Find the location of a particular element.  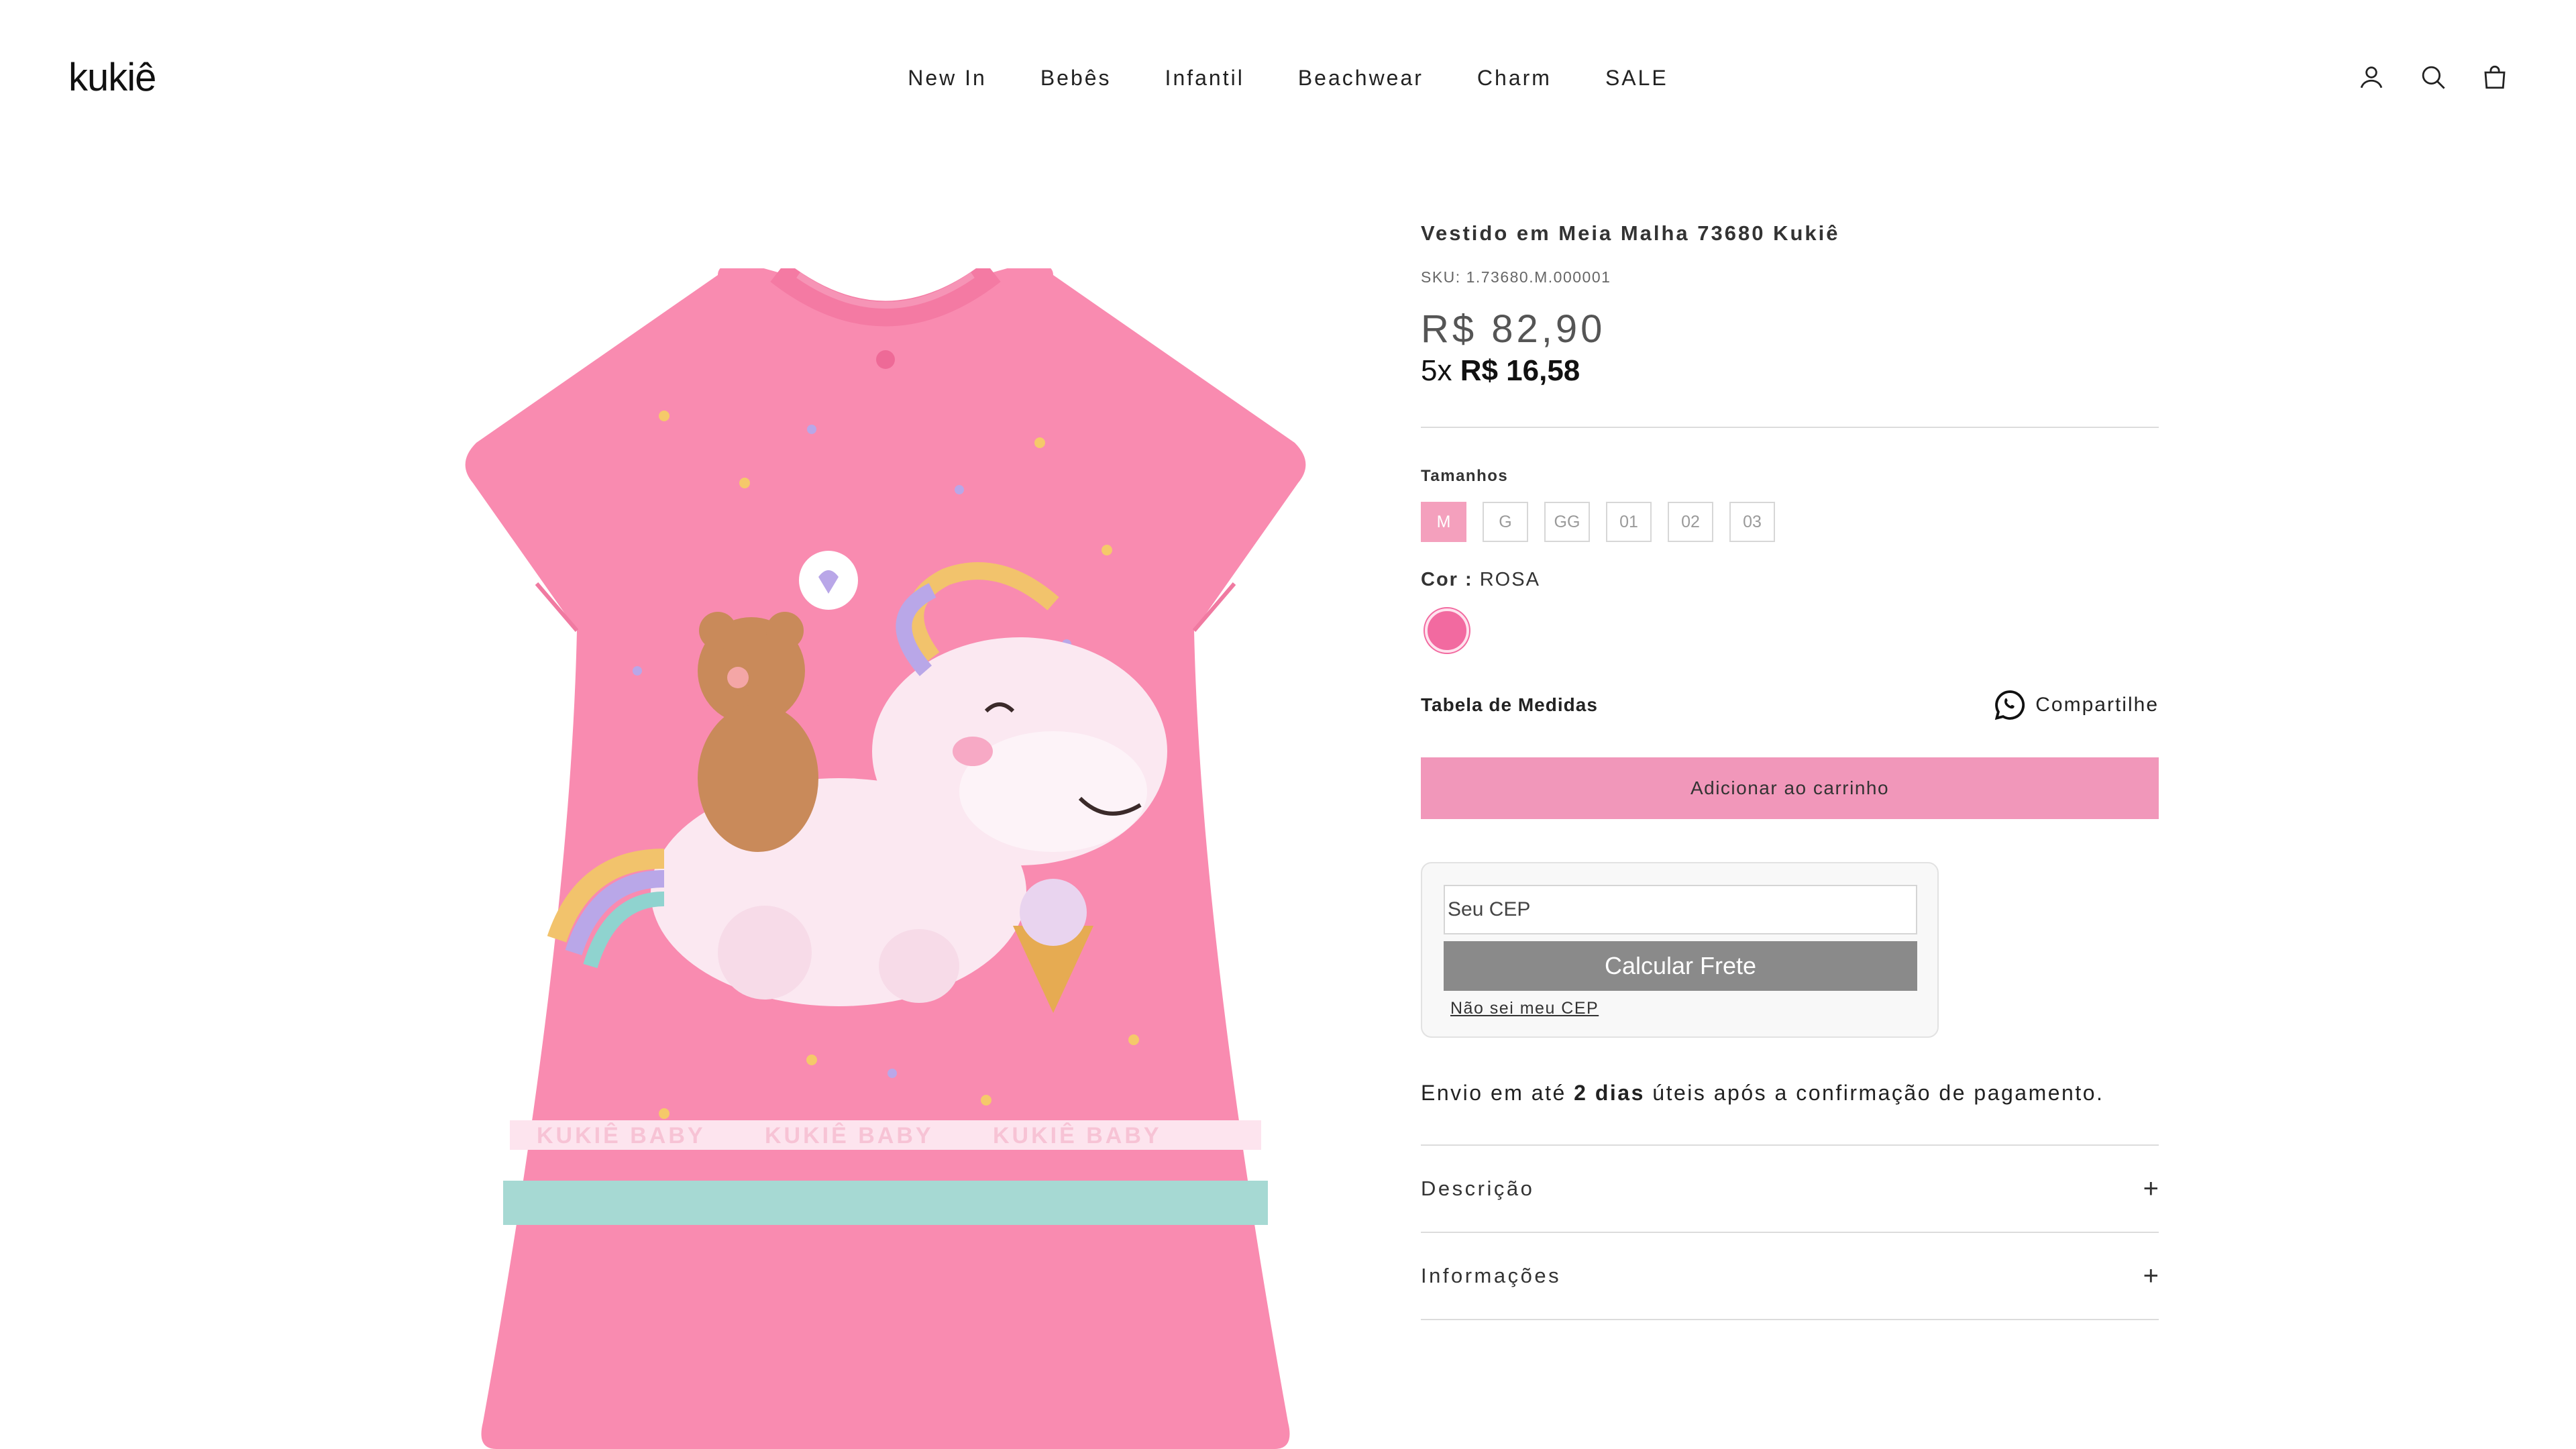

nav-item-sale: SALE is located at coordinates (1636, 78).